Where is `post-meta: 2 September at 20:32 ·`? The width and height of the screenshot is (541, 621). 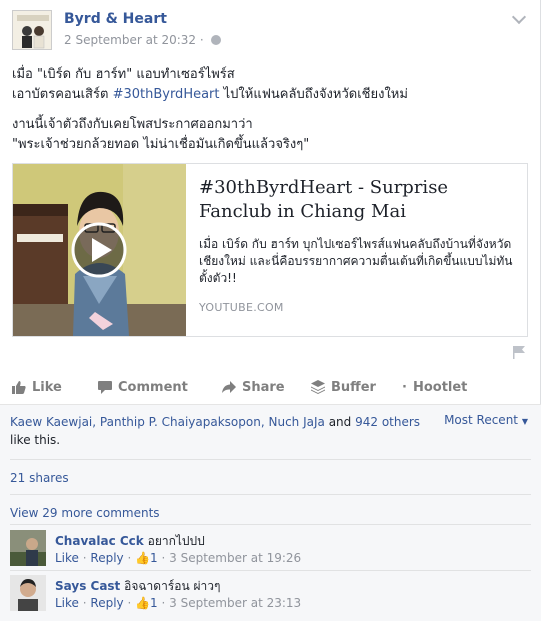 post-meta: 2 September at 20:32 · is located at coordinates (142, 40).